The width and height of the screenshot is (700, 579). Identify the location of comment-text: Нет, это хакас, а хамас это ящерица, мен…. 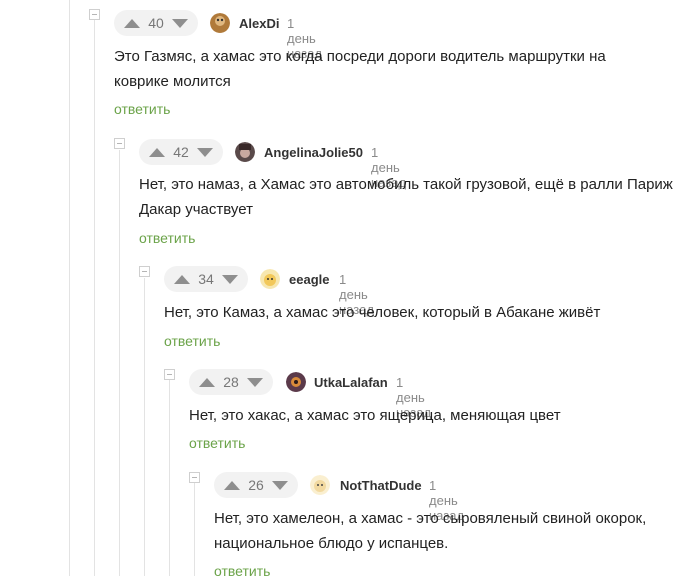
(375, 415).